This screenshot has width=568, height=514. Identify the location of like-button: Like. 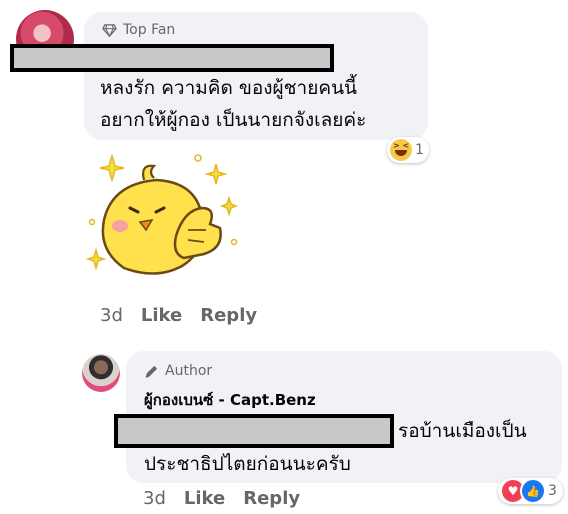
(161, 315).